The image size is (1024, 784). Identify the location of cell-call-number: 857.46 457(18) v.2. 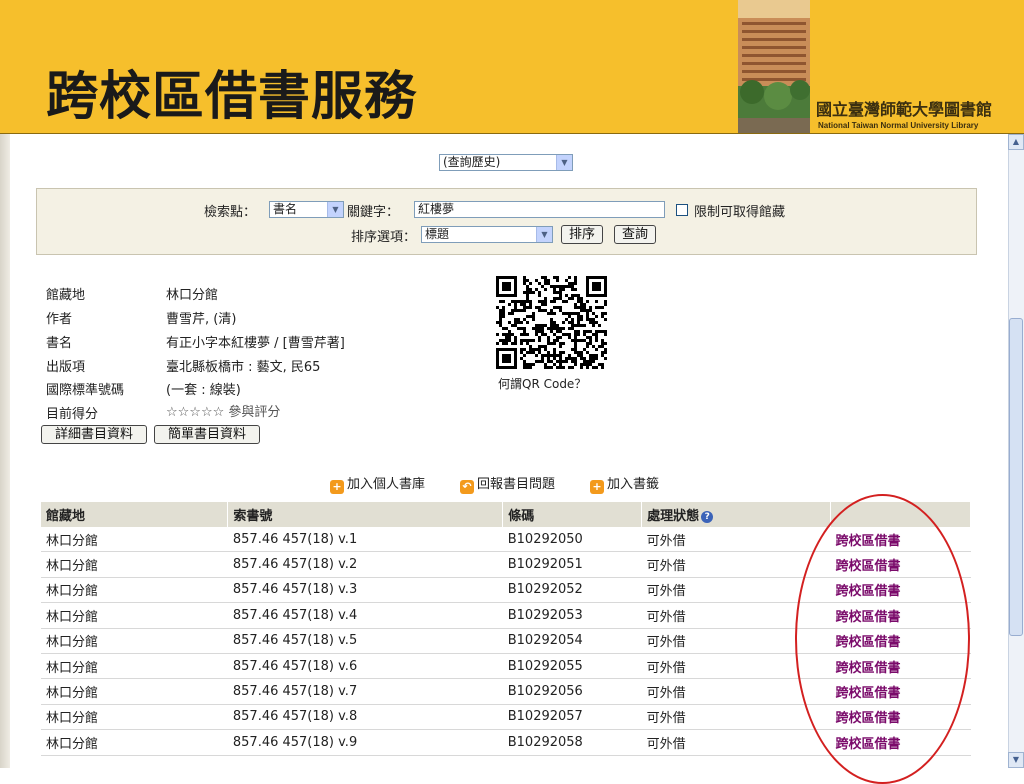
(365, 564).